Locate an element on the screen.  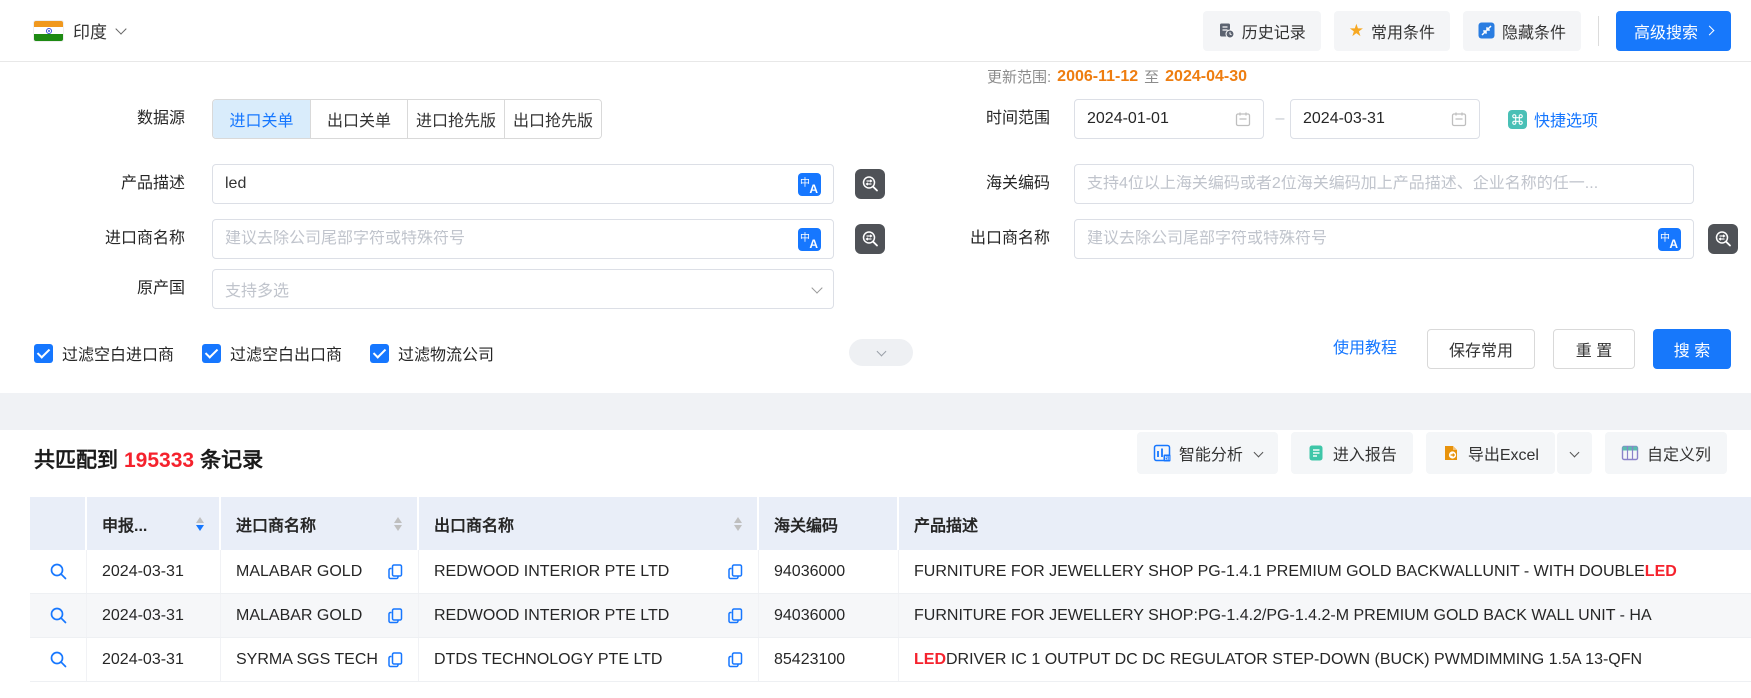
header-exporter: 出口商名称 is located at coordinates (589, 523).